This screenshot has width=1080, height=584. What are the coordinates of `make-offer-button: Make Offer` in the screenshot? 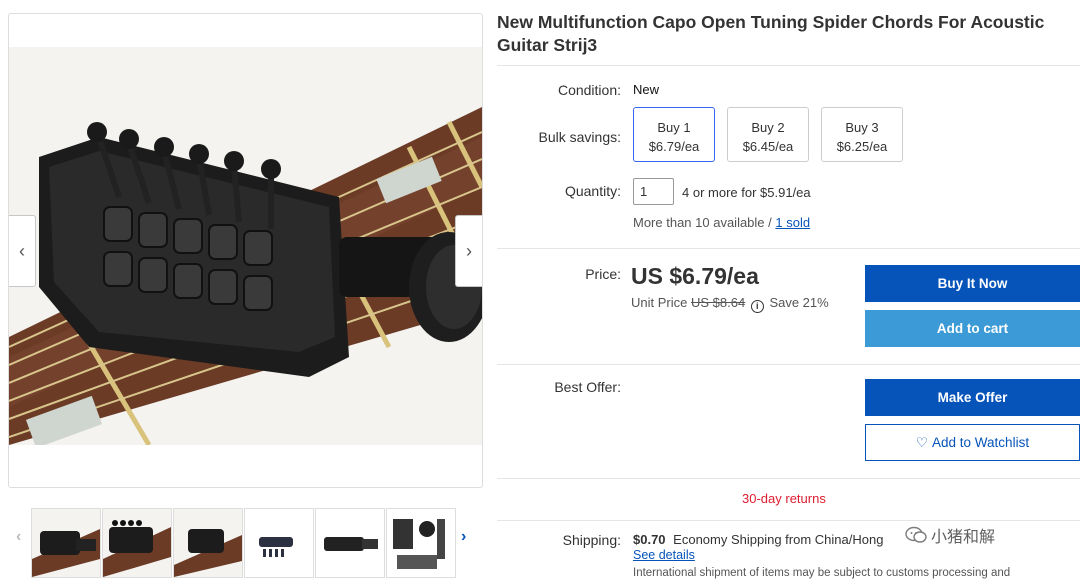 It's located at (972, 397).